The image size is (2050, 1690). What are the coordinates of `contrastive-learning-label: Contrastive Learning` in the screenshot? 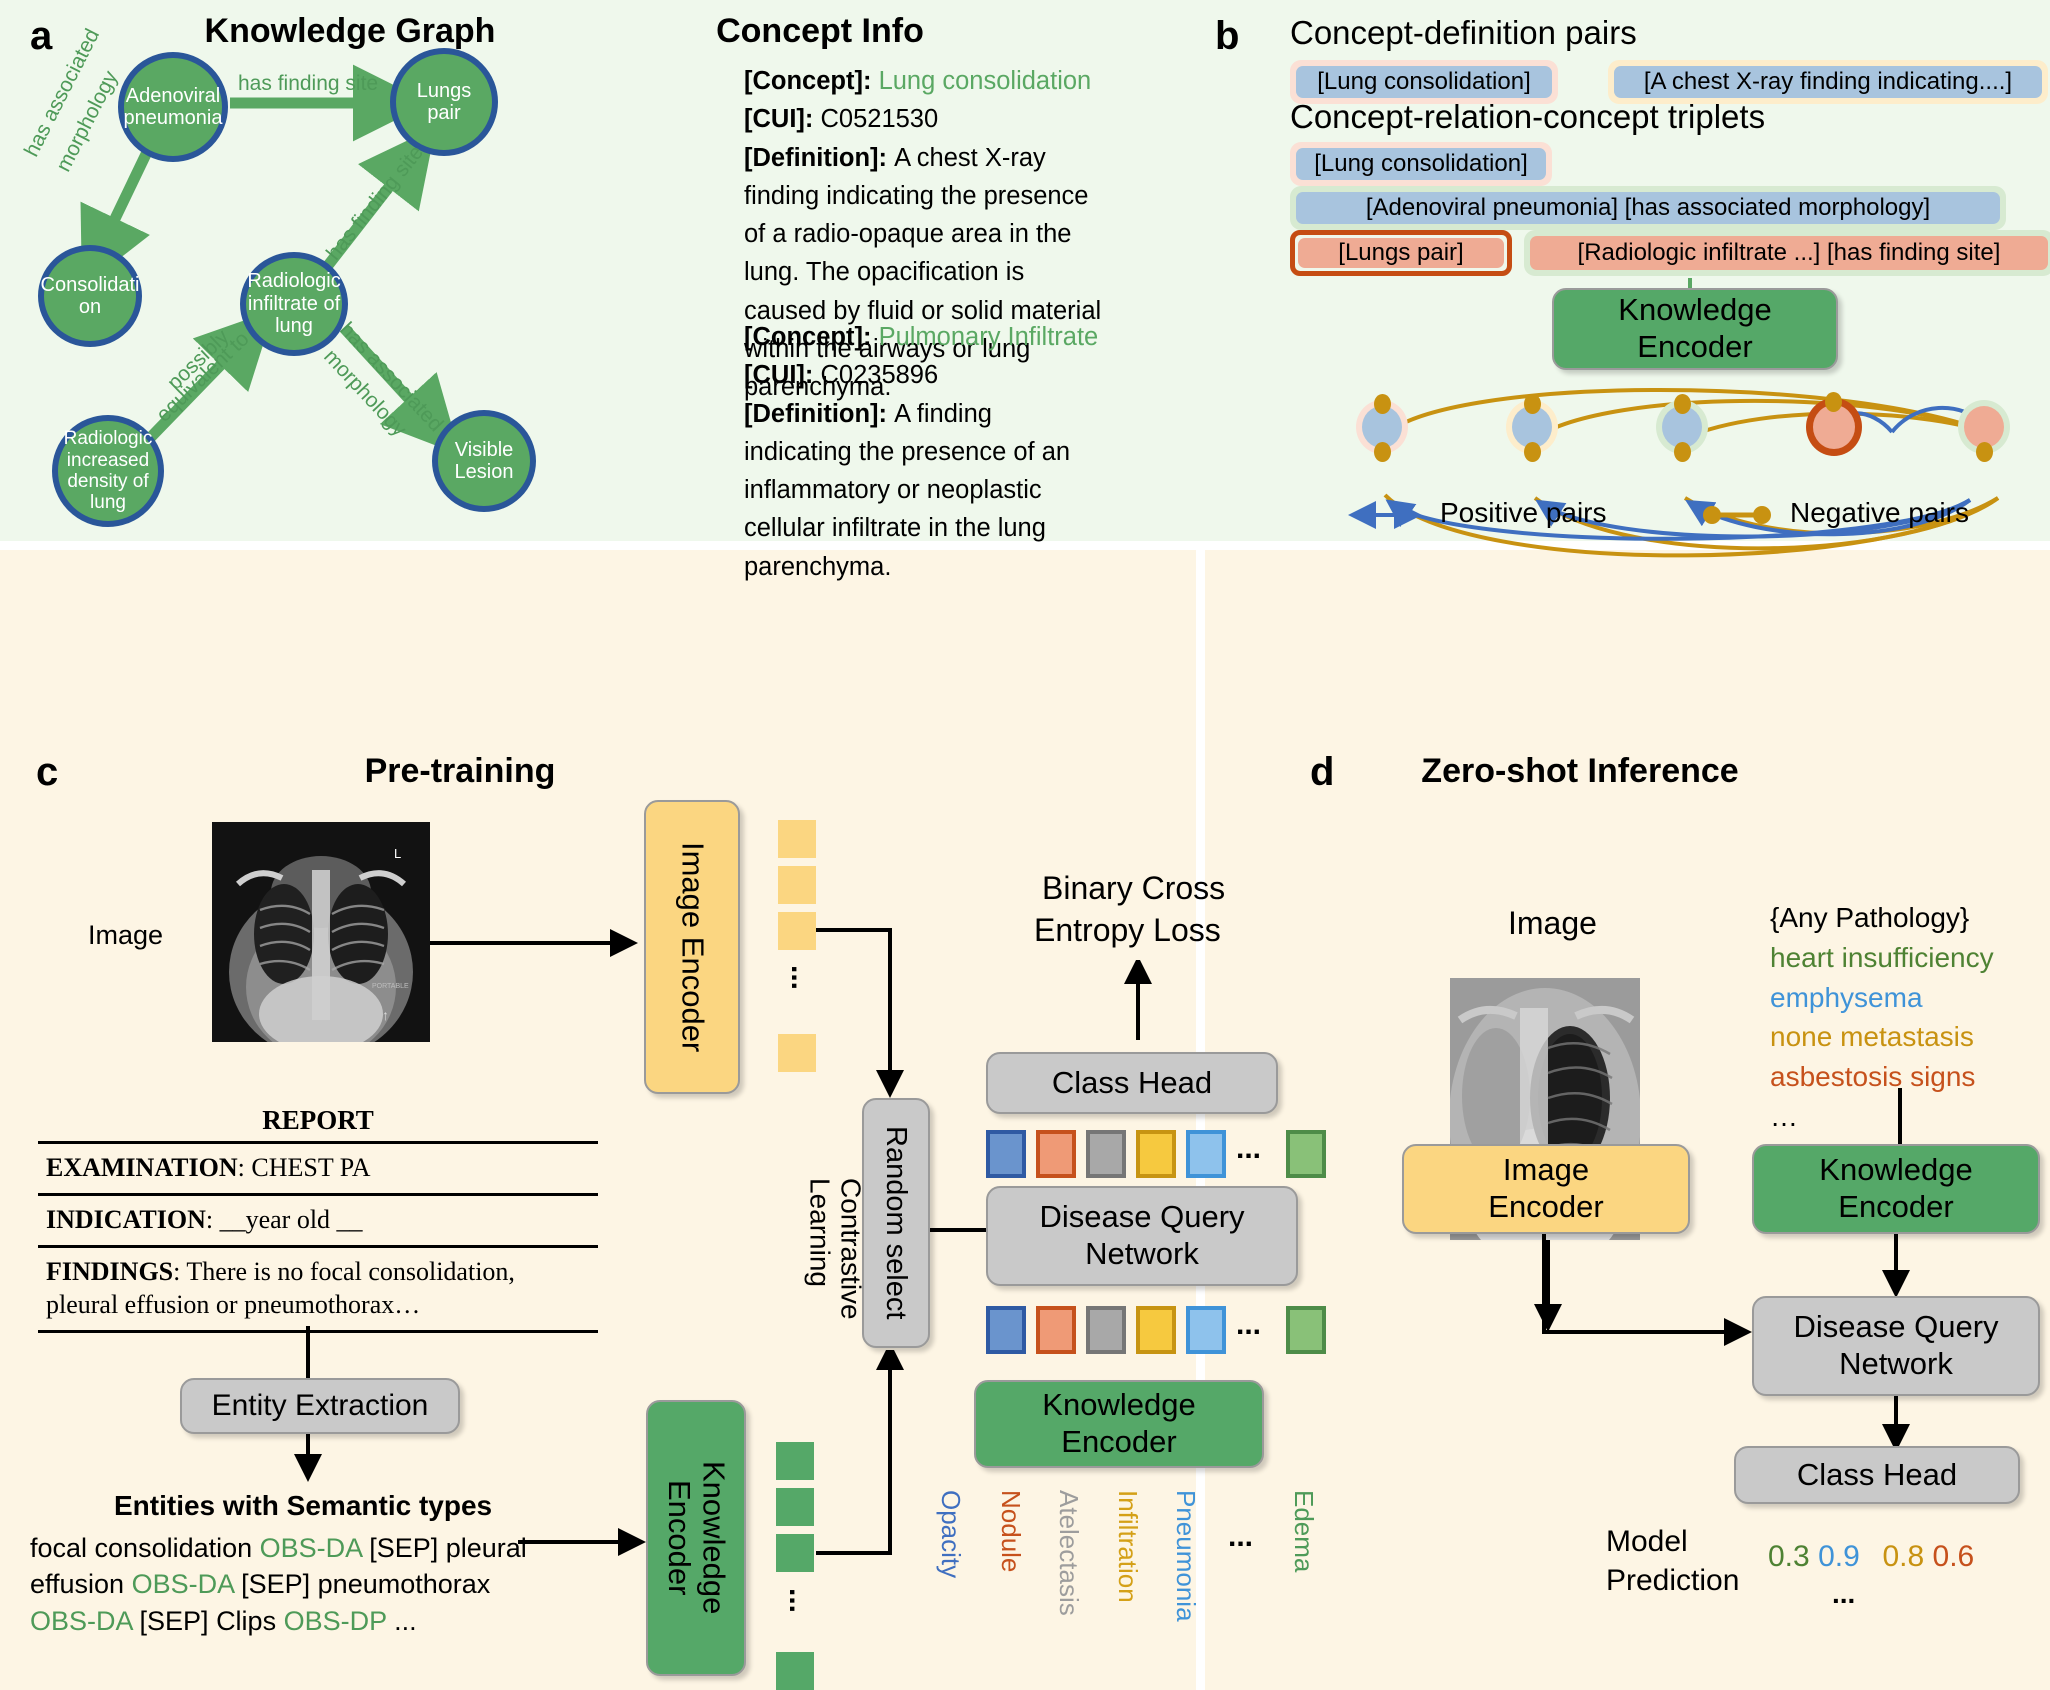 It's located at (835, 1278).